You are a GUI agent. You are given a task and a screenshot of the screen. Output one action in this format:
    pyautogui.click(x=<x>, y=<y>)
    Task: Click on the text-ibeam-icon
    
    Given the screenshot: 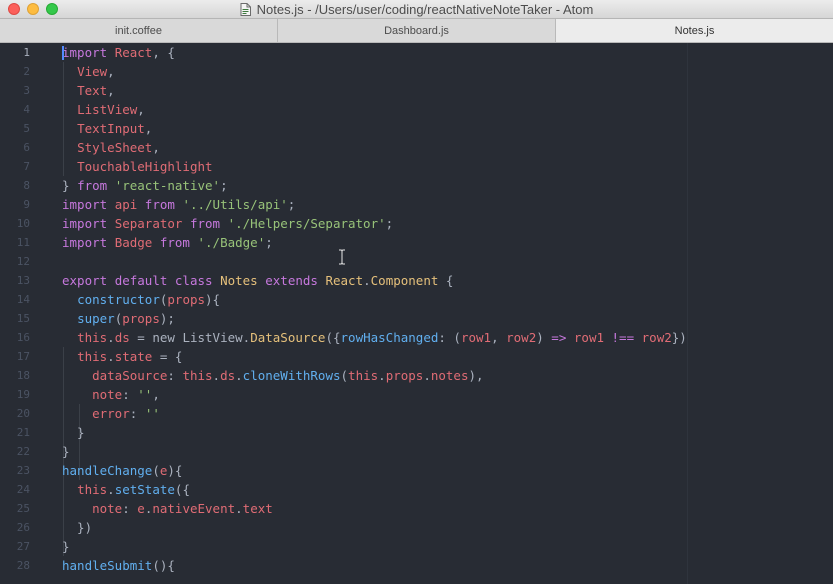 What is the action you would take?
    pyautogui.click(x=342, y=257)
    